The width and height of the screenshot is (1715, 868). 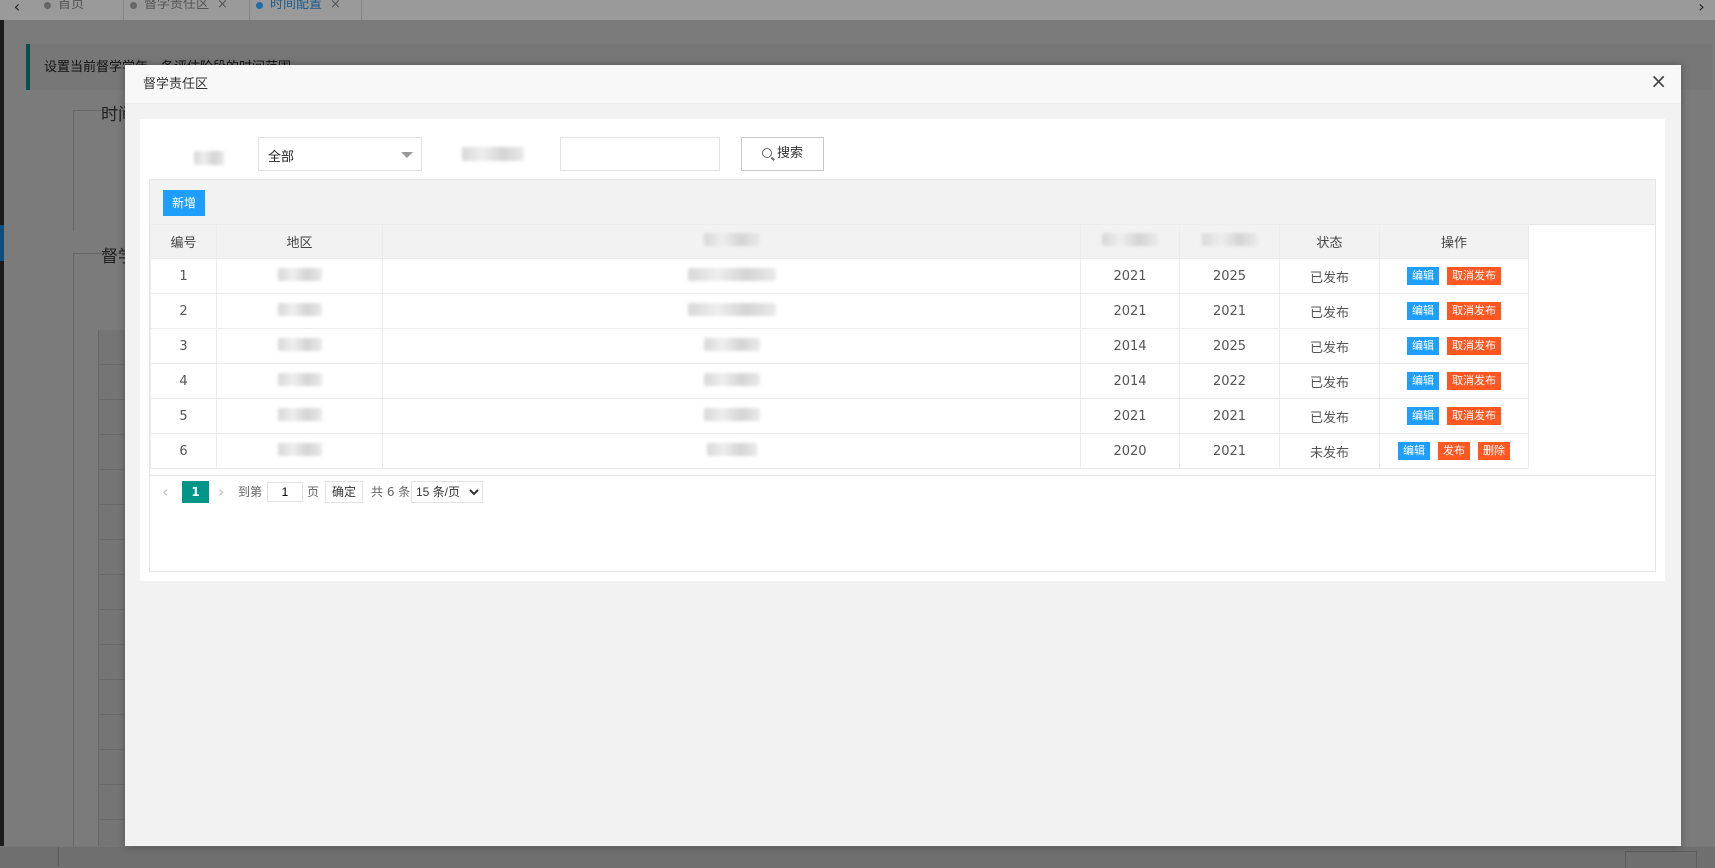 I want to click on tab-scroll-left-icon: ‹, so click(x=17, y=10).